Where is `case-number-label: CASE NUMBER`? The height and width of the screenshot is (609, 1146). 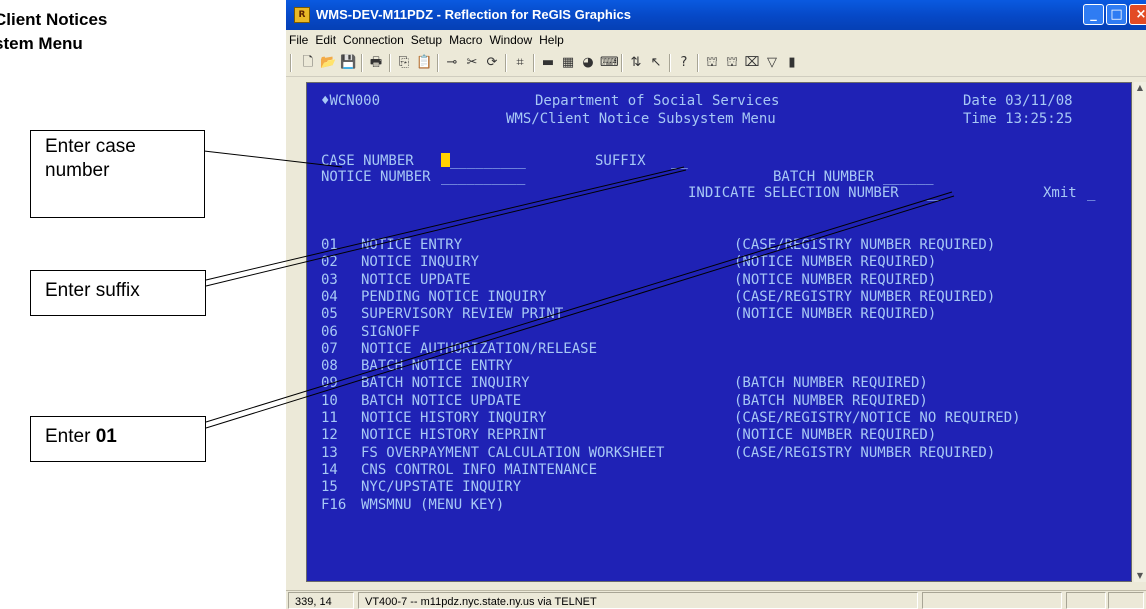
case-number-label: CASE NUMBER is located at coordinates (367, 161).